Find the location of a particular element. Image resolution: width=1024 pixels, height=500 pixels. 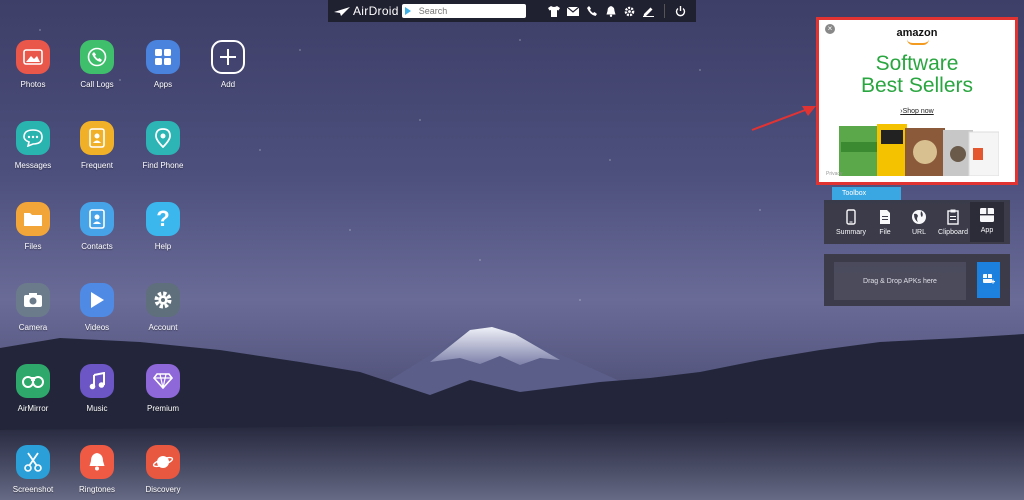

paper-plane-icon is located at coordinates (342, 11).